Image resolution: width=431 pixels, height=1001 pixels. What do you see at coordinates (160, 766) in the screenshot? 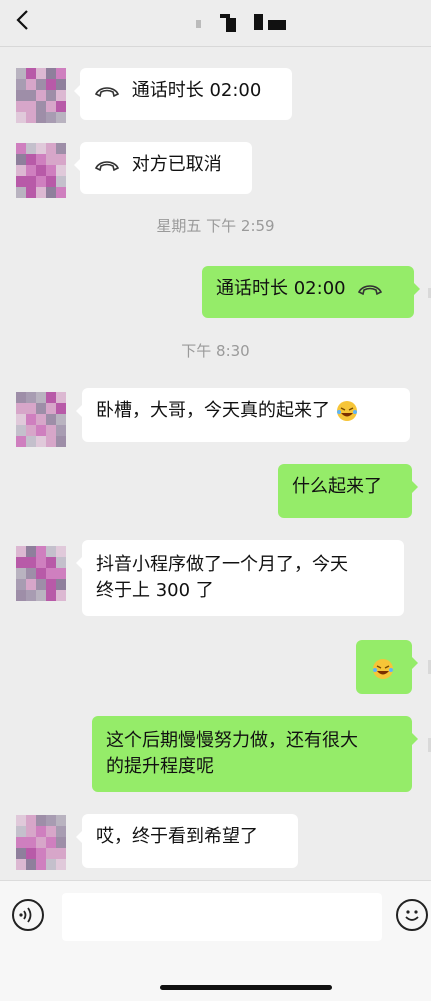
I see `message-text-line: 的提升程度呢` at bounding box center [160, 766].